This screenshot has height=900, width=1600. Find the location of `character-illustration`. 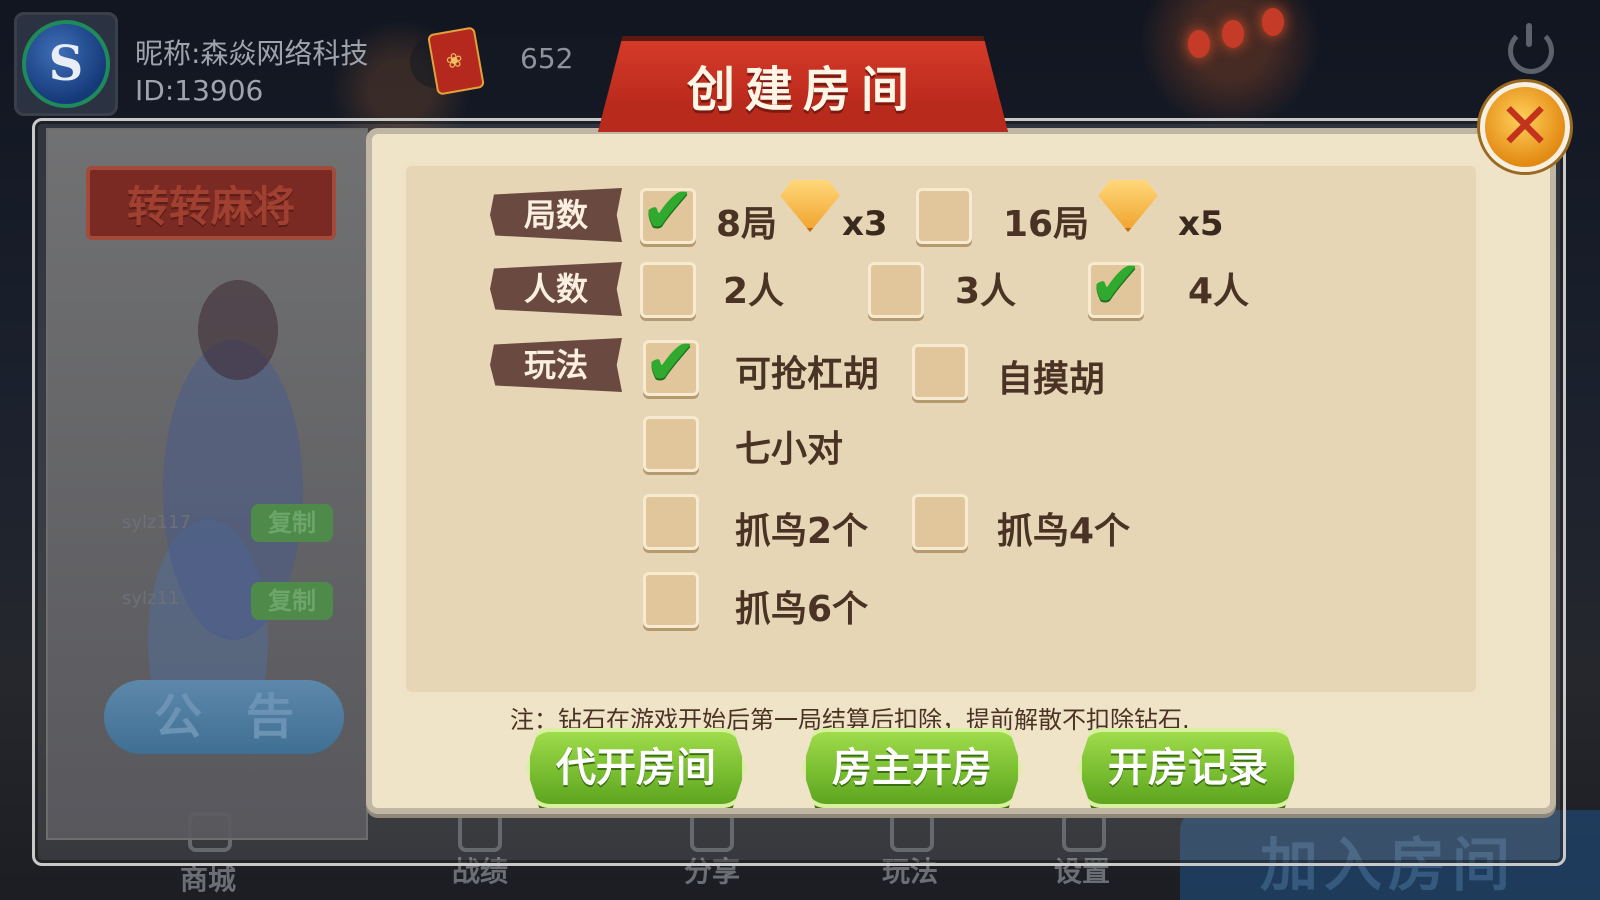

character-illustration is located at coordinates (223, 500).